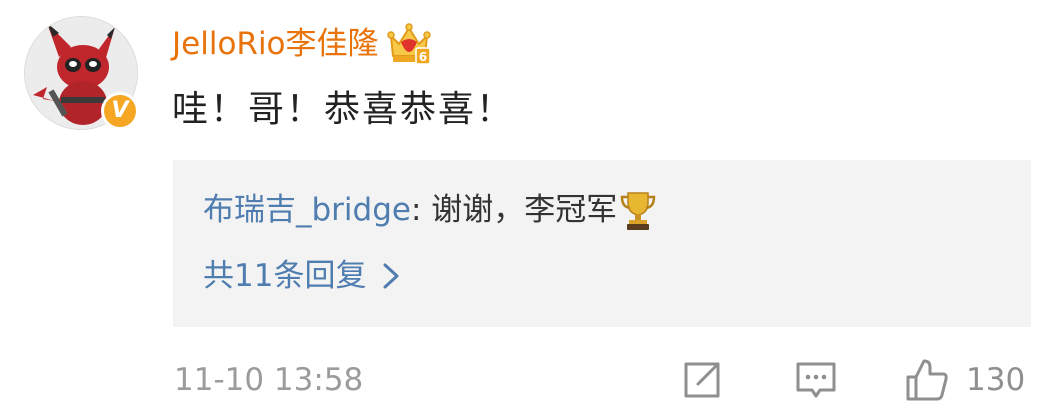  What do you see at coordinates (927, 380) in the screenshot?
I see `thumbs-up-icon` at bounding box center [927, 380].